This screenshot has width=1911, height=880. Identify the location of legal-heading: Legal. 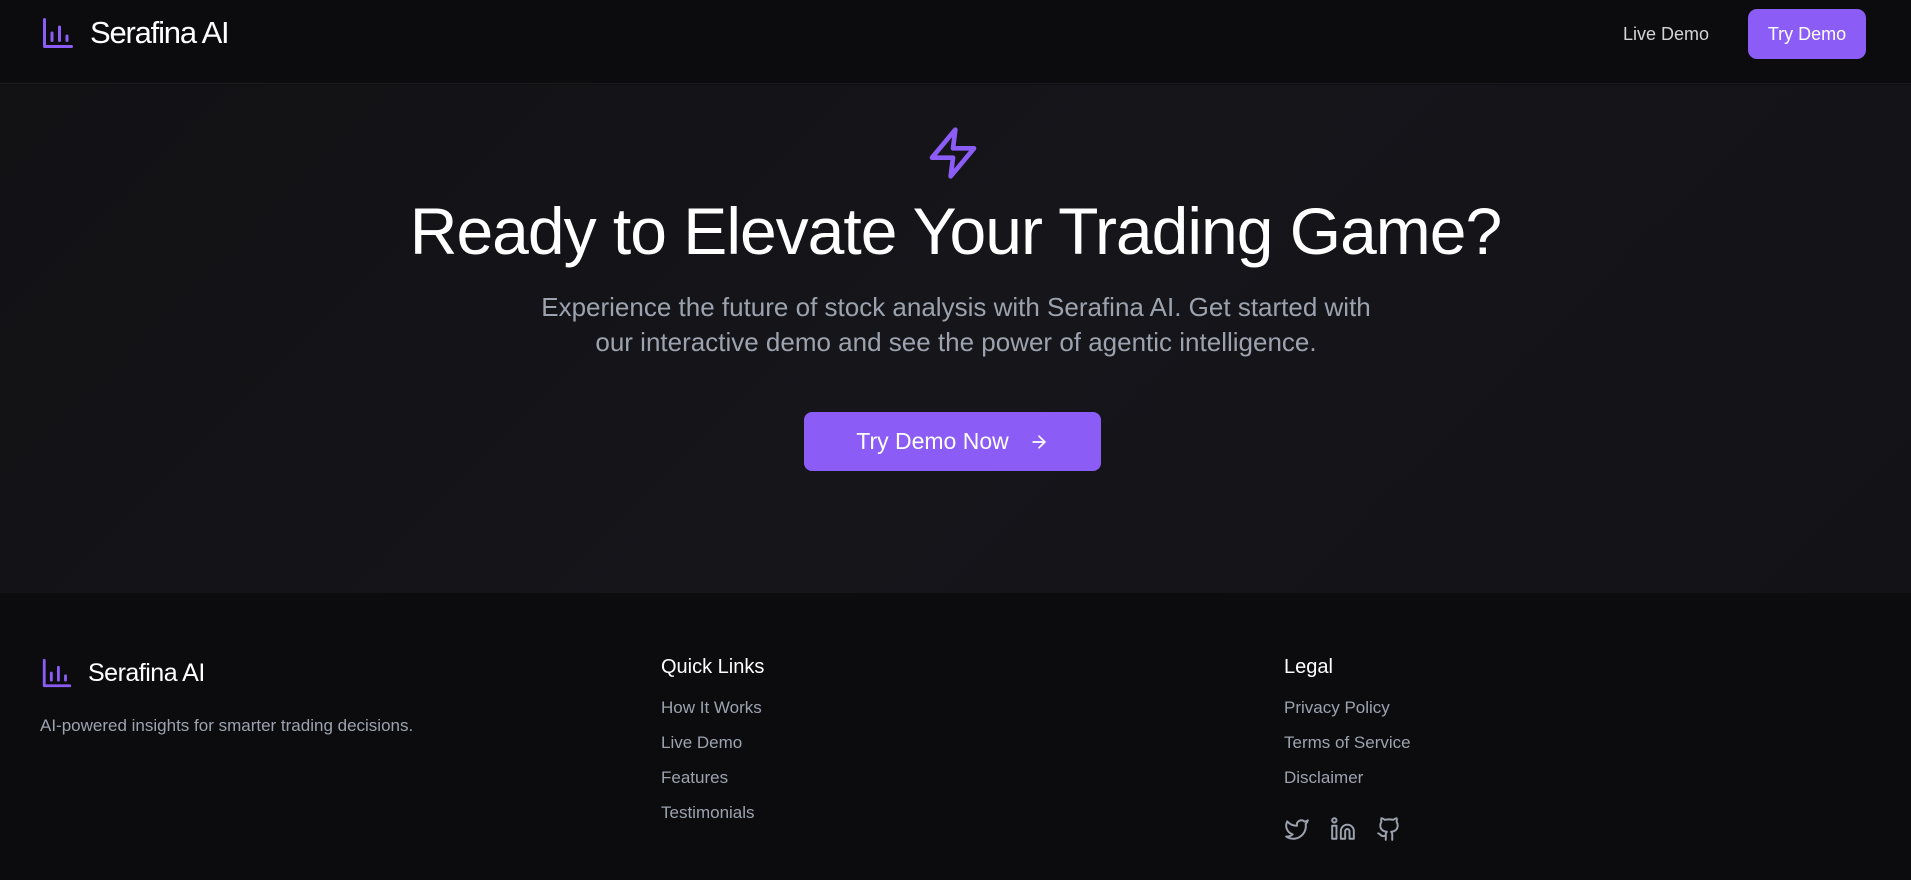
(1308, 667).